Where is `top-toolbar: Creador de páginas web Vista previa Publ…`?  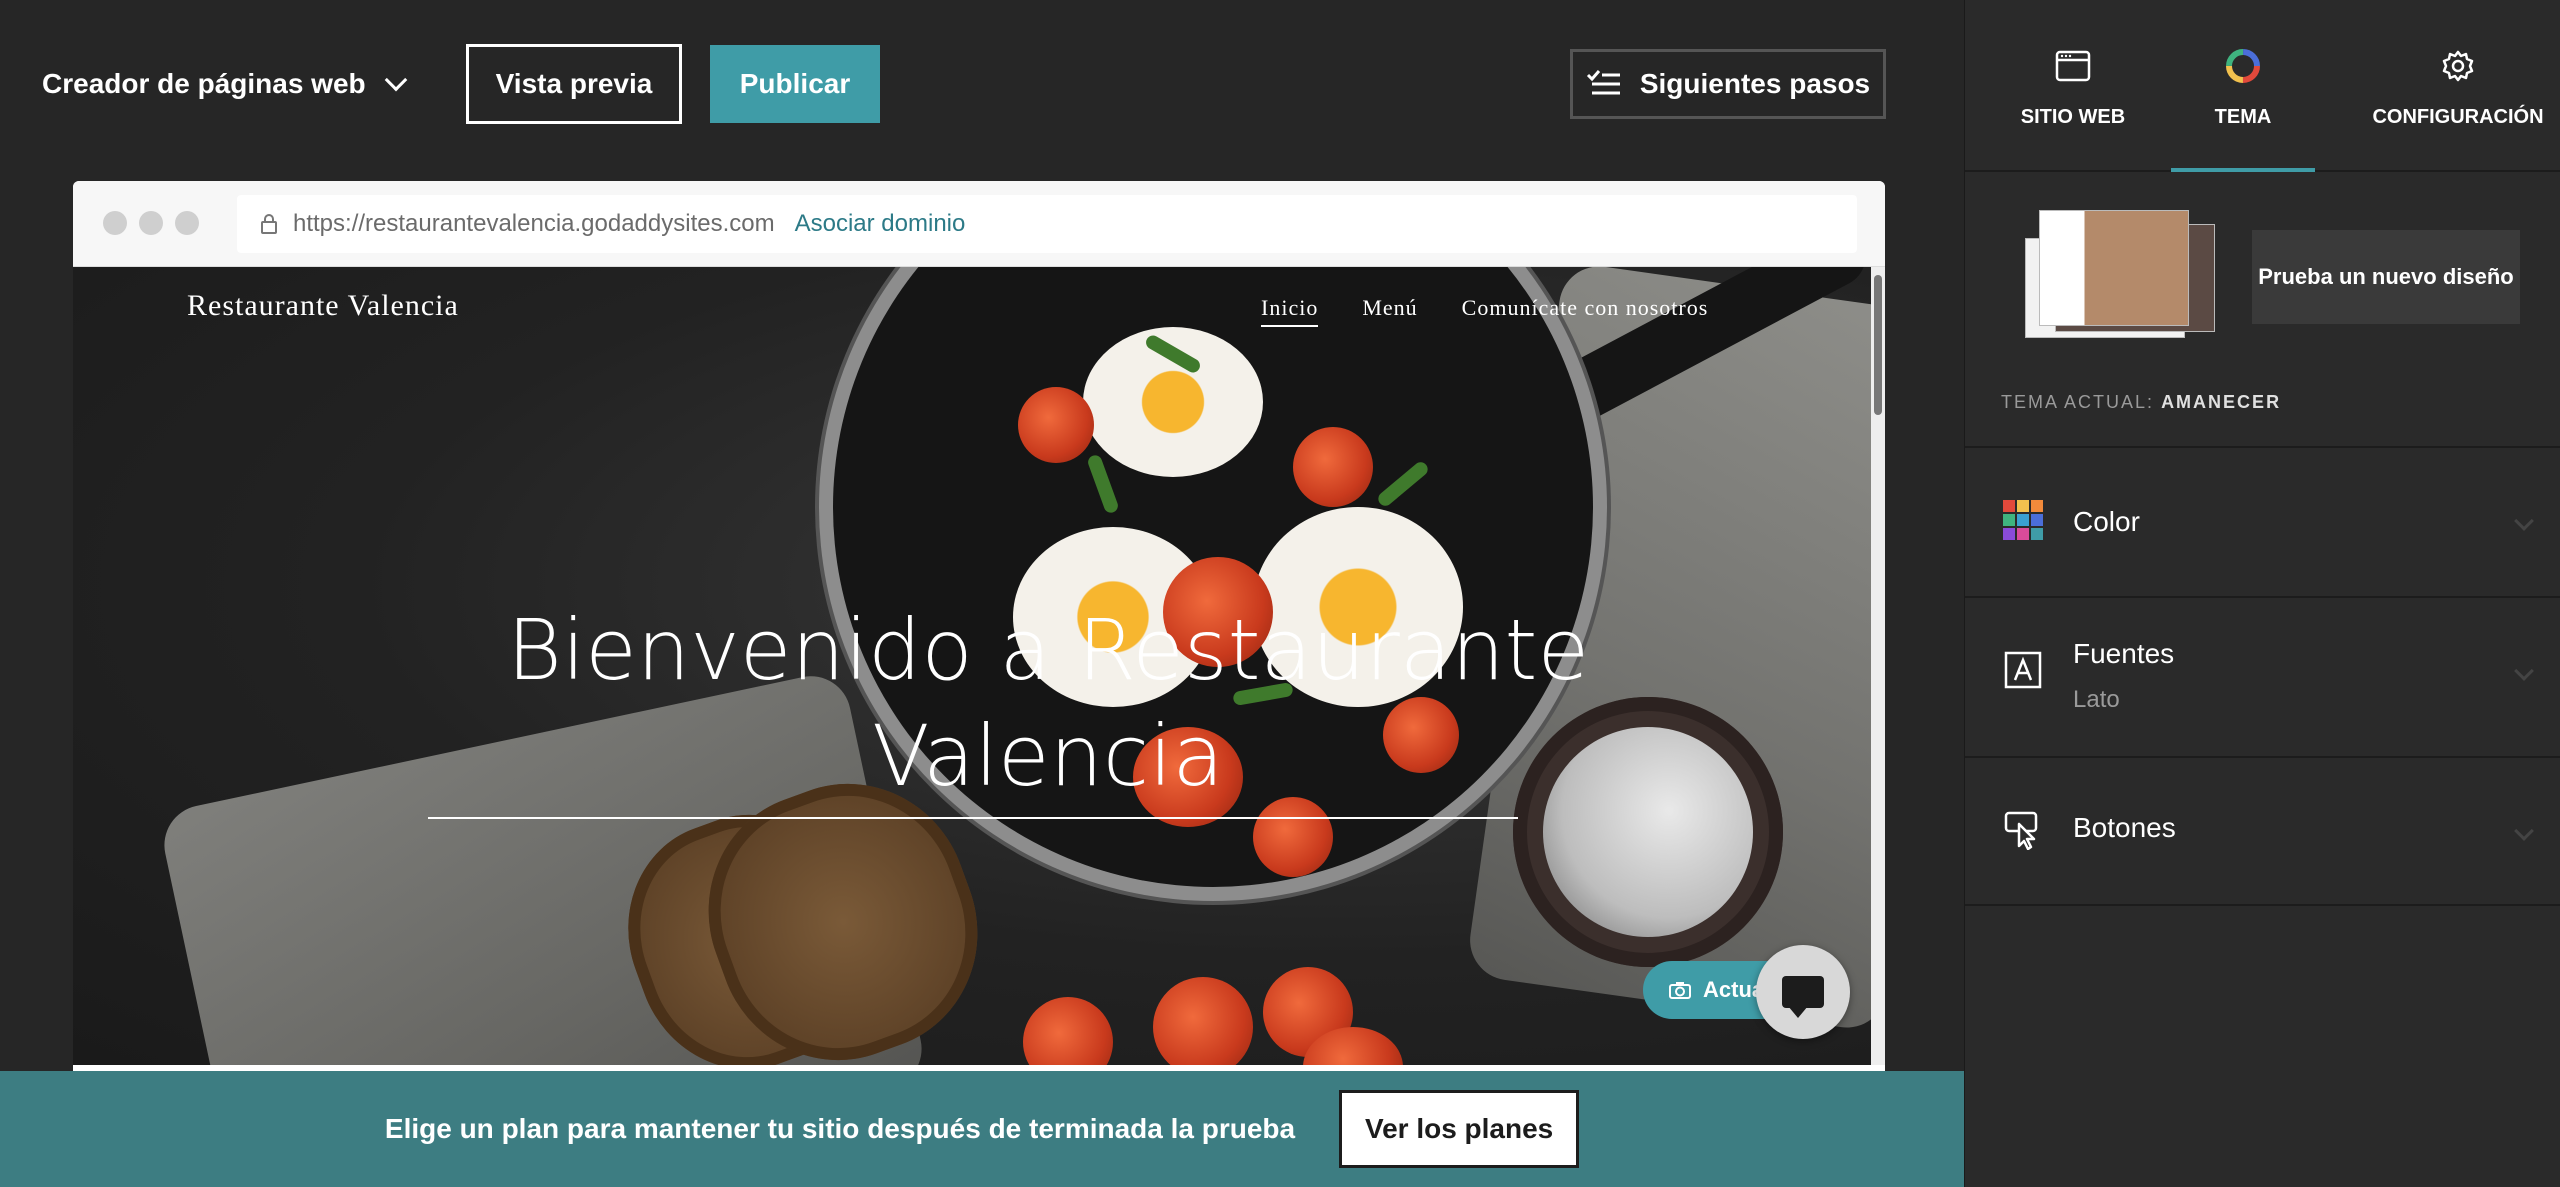 top-toolbar: Creador de páginas web Vista previa Publ… is located at coordinates (982, 85).